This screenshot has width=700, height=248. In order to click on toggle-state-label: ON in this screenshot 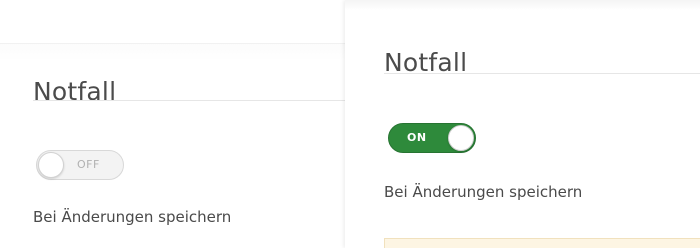, I will do `click(417, 137)`.